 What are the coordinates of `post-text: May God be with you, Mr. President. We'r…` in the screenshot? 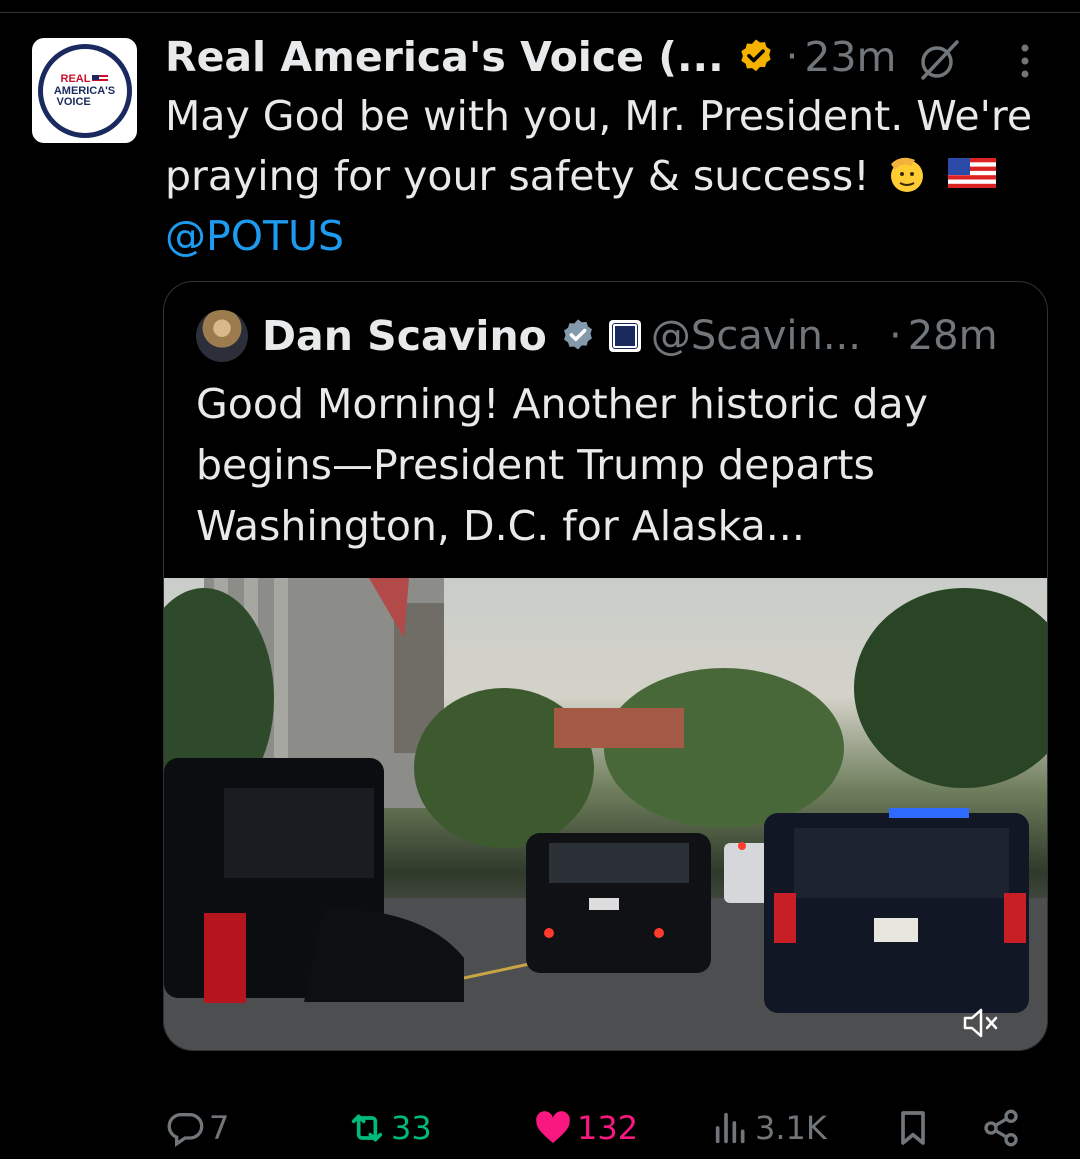 It's located at (605, 176).